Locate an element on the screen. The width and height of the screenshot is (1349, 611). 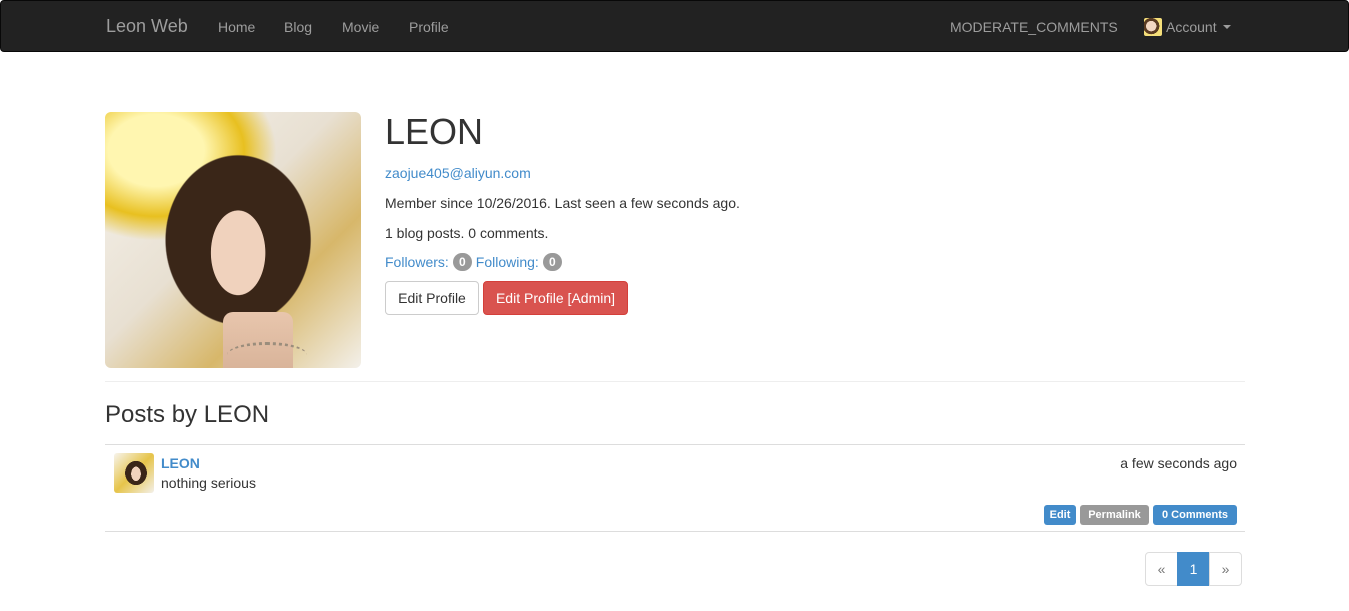
post-body-text: nothing serious is located at coordinates (208, 483).